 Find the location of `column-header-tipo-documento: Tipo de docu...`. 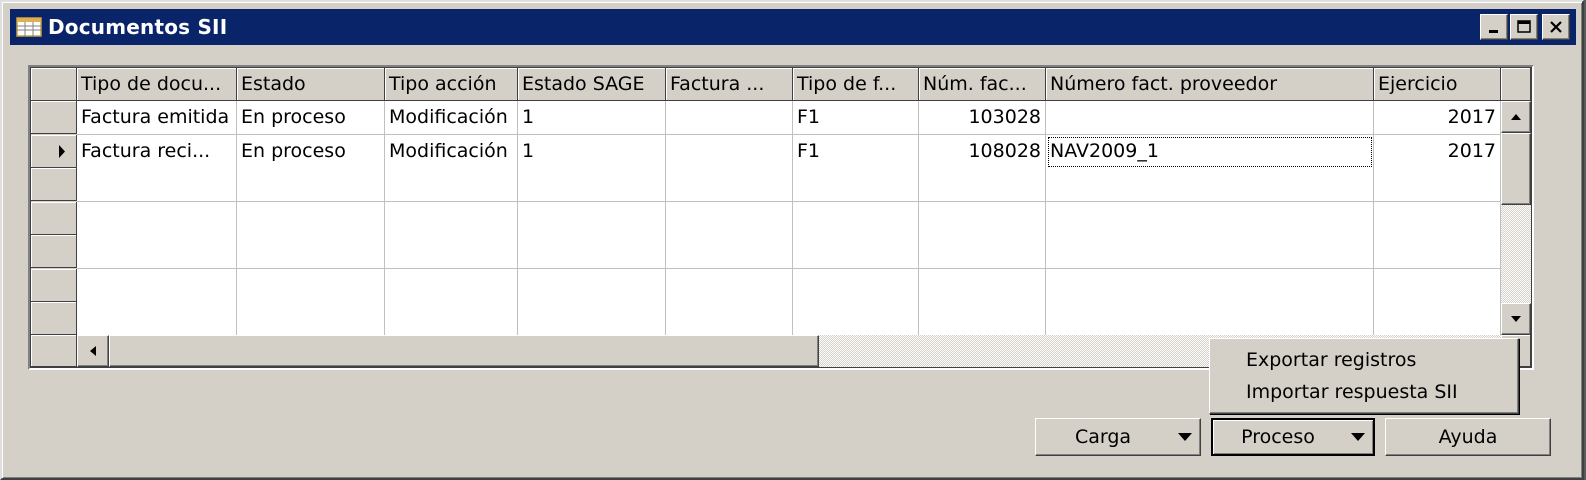

column-header-tipo-documento: Tipo de docu... is located at coordinates (157, 84).